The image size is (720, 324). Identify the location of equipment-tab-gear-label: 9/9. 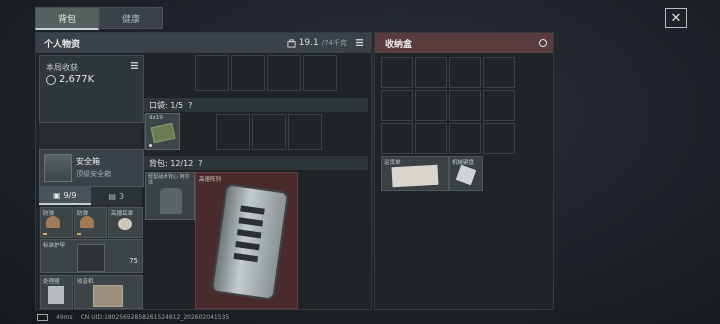
(70, 195).